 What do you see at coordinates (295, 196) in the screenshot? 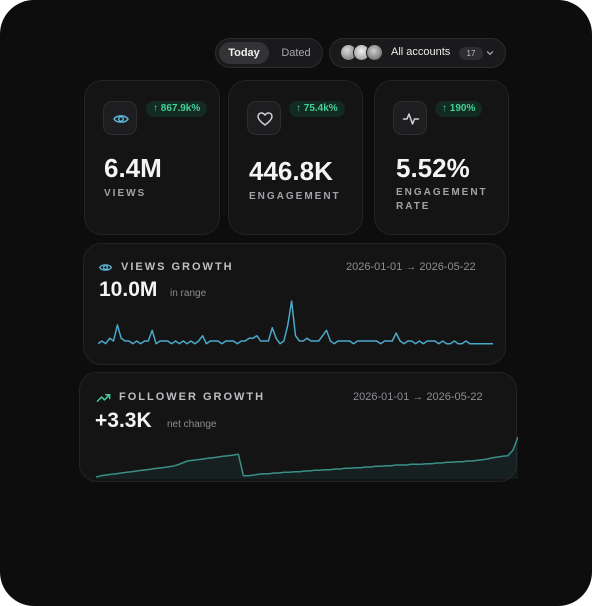
I see `engagement-label: ENGAGEMENT` at bounding box center [295, 196].